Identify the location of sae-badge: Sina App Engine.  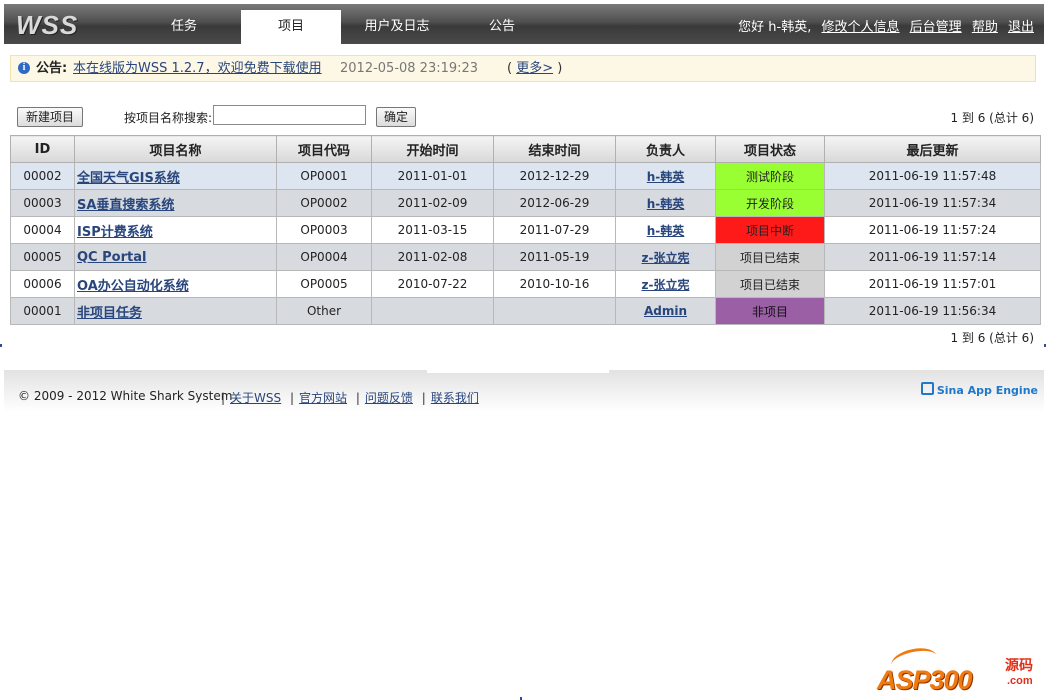
(979, 389).